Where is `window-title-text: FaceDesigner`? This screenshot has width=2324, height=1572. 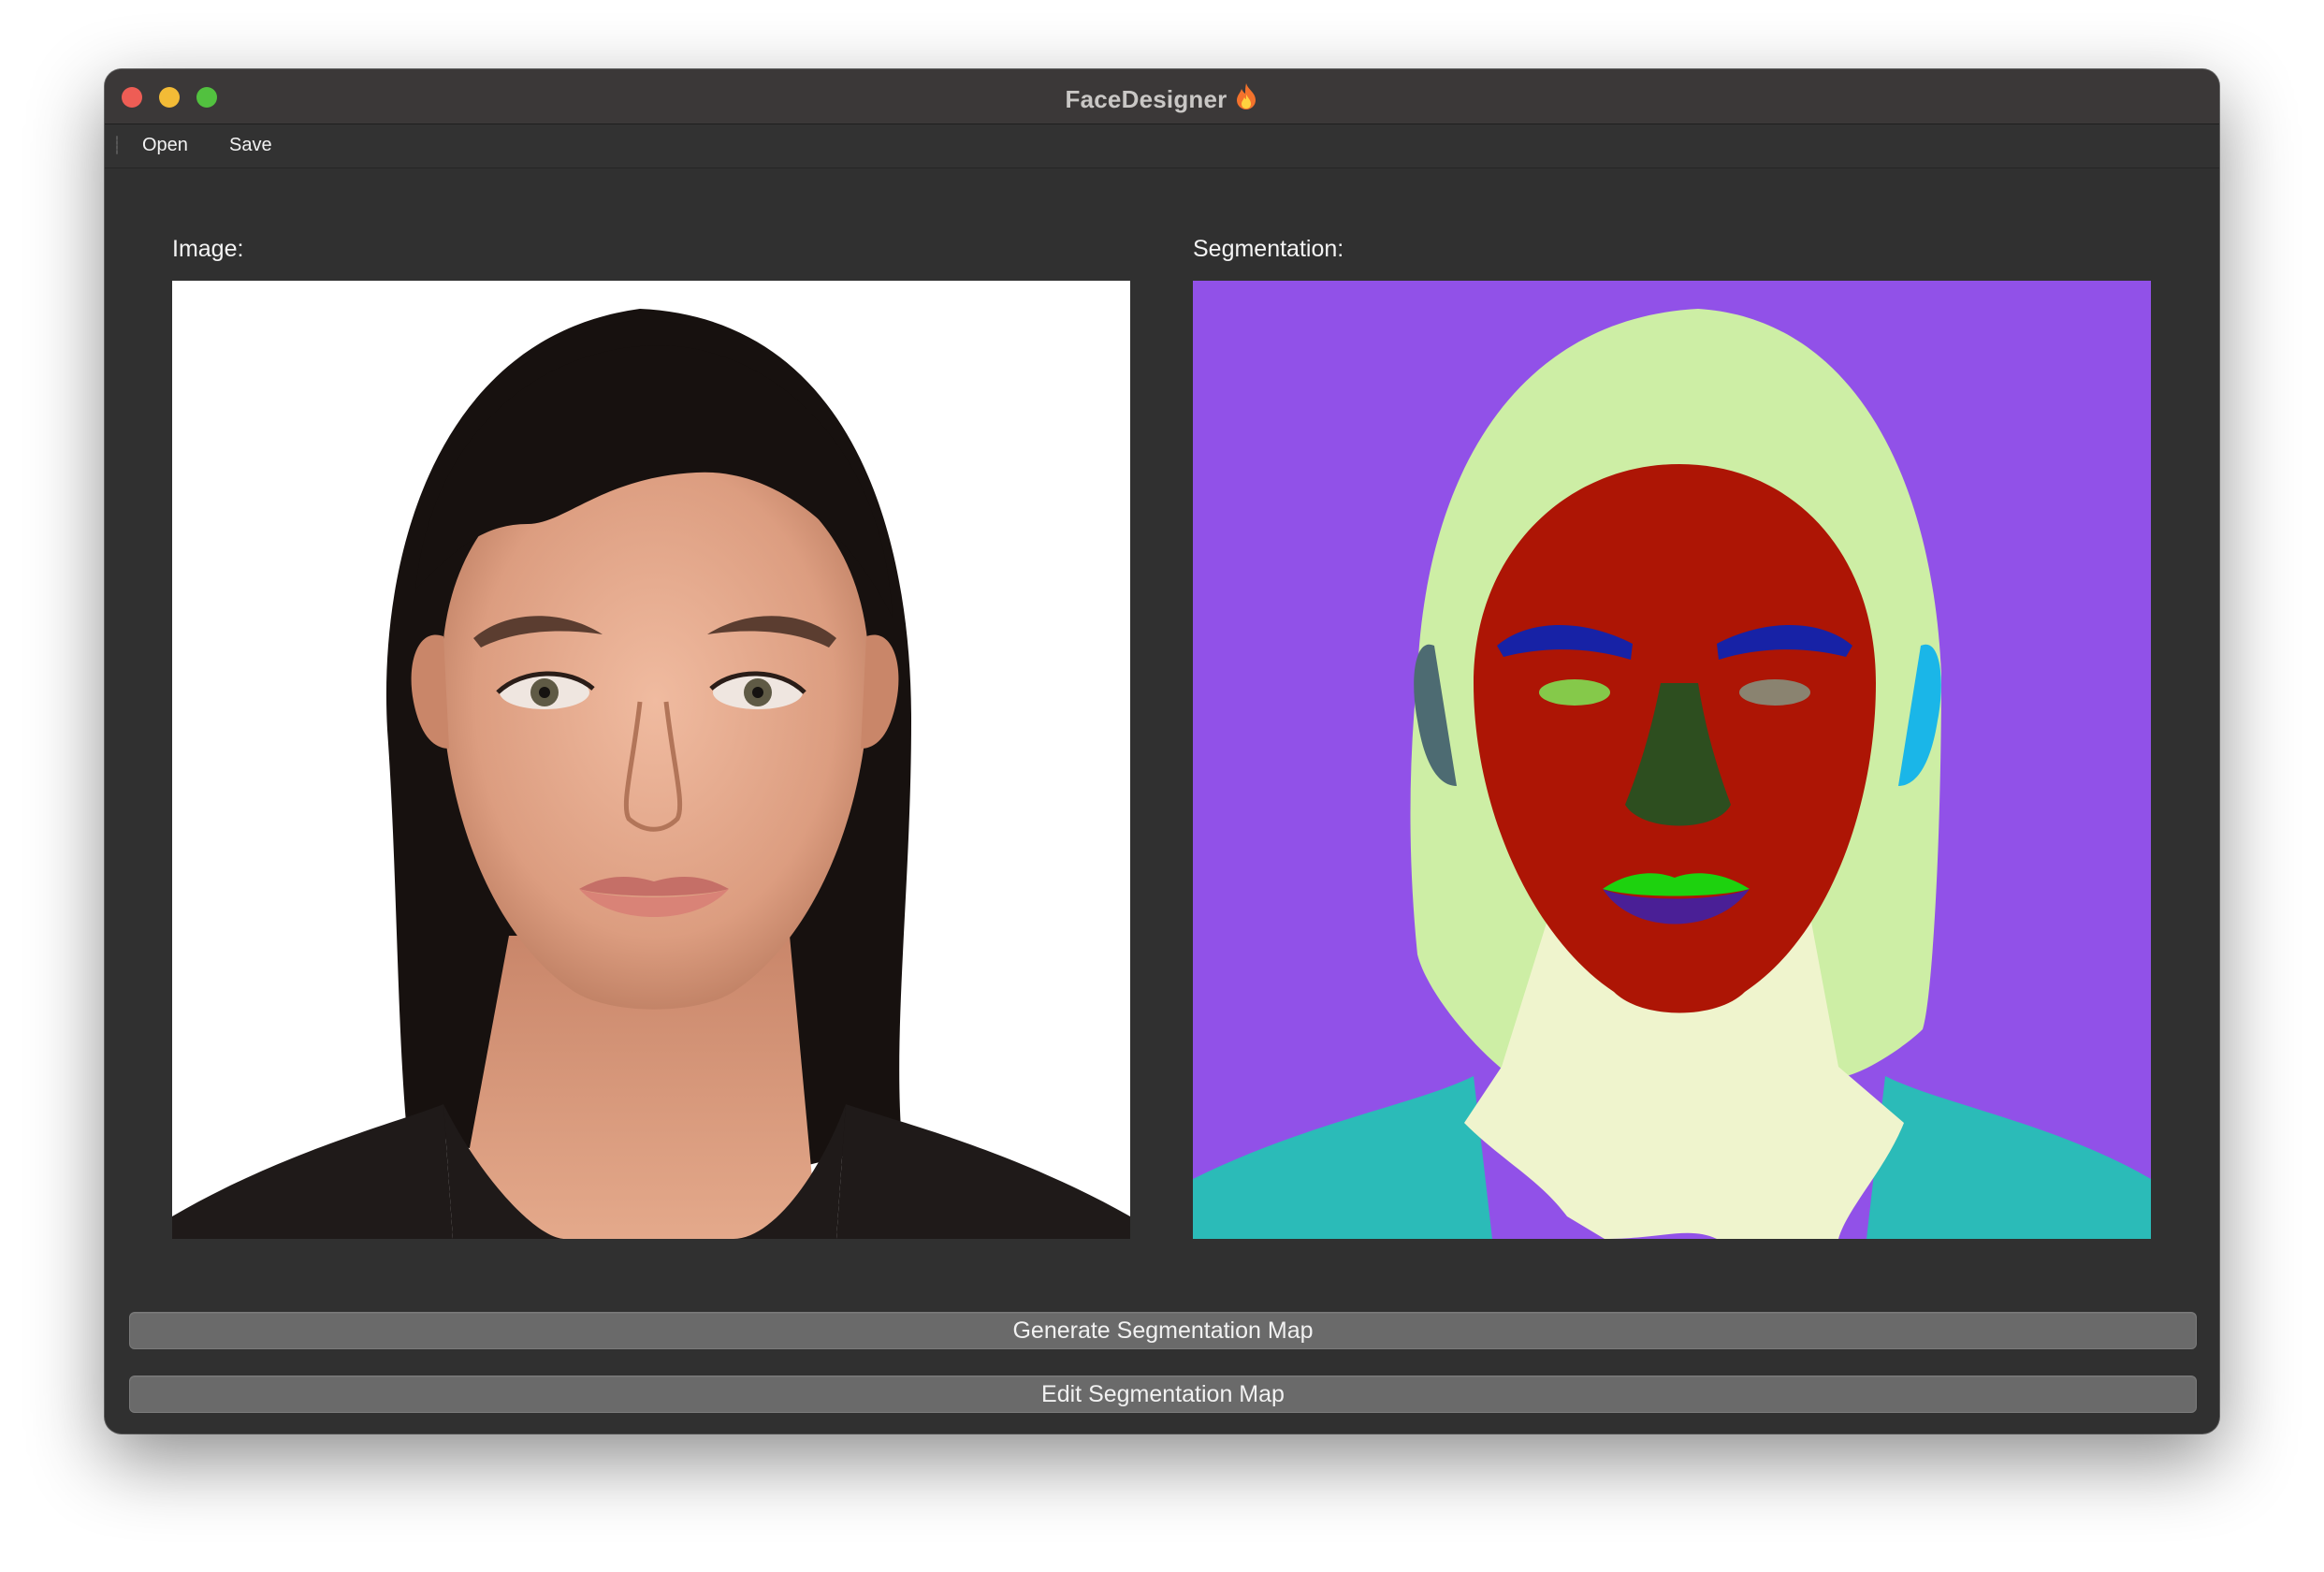
window-title-text: FaceDesigner is located at coordinates (1146, 99).